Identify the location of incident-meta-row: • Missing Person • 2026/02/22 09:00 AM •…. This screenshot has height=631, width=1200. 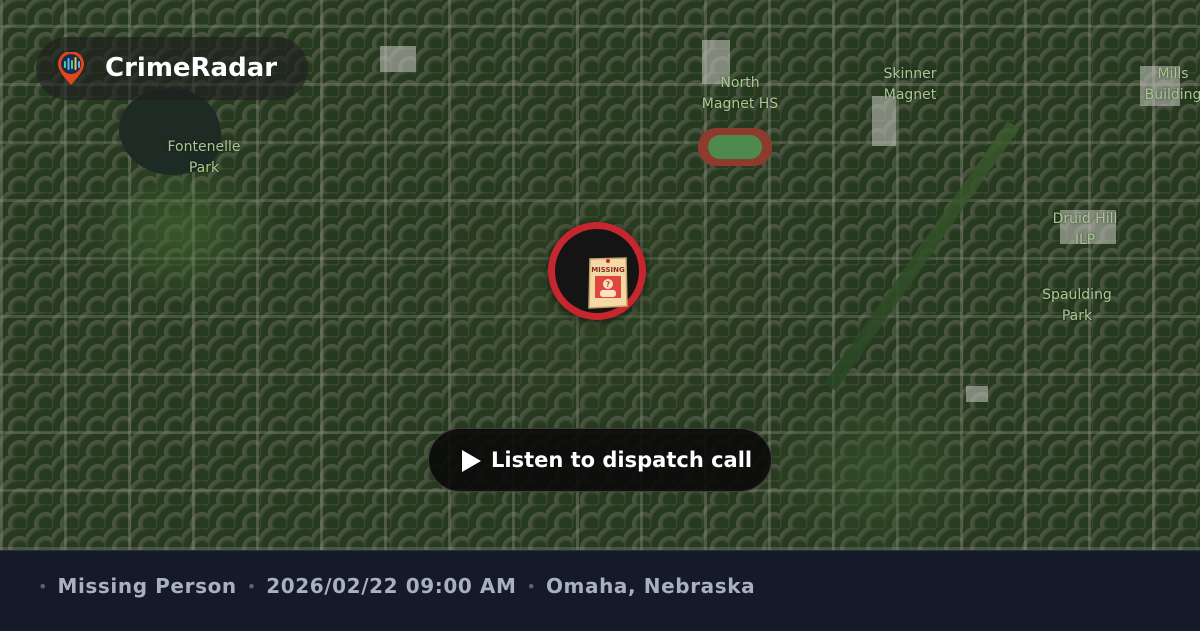
(396, 586).